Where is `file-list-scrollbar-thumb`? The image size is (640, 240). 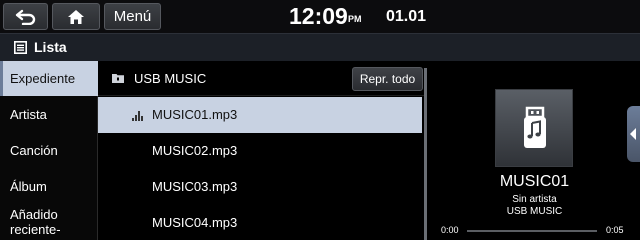 file-list-scrollbar-thumb is located at coordinates (425, 154).